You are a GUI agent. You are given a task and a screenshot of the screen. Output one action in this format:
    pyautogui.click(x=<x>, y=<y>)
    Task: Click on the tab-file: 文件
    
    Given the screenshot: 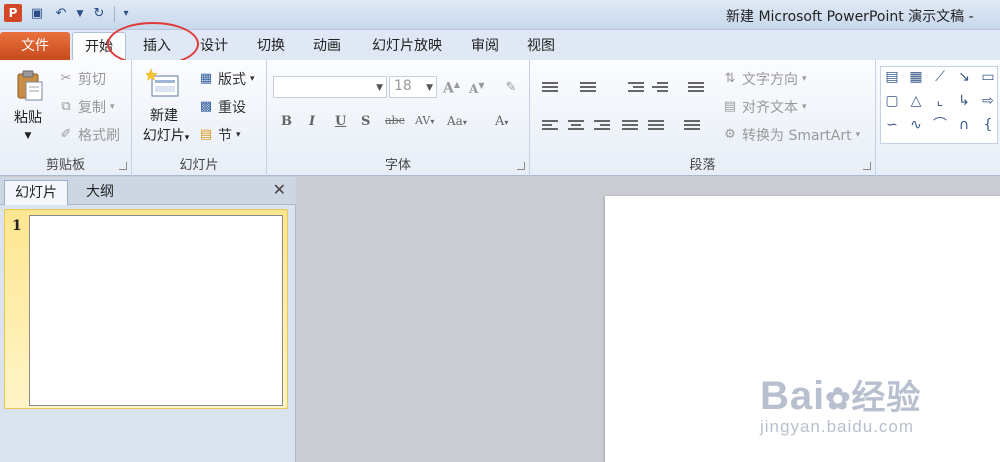 What is the action you would take?
    pyautogui.click(x=35, y=46)
    